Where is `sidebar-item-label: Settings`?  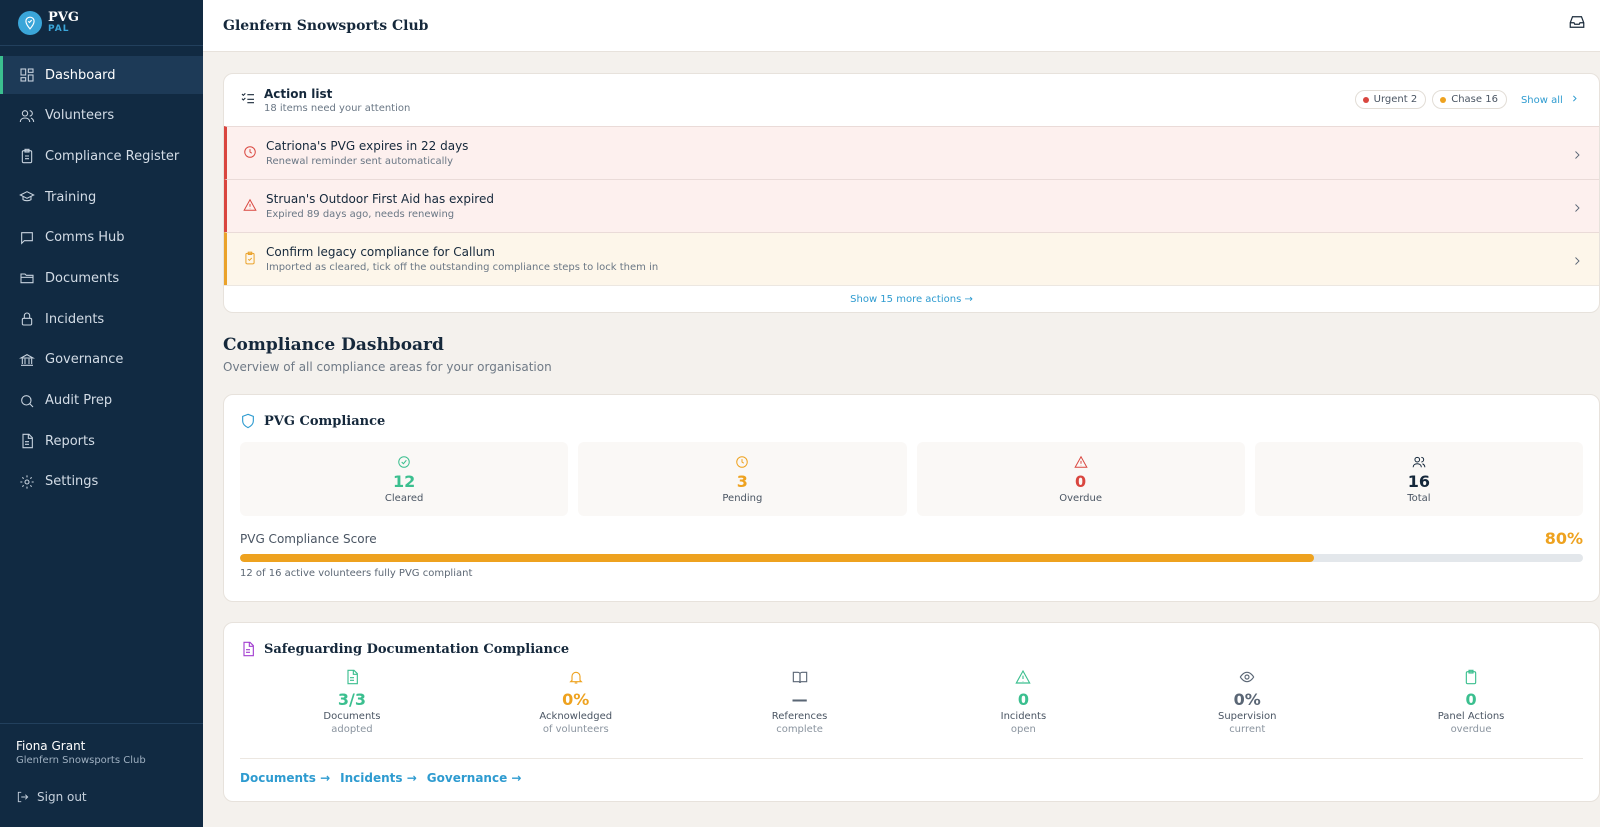 sidebar-item-label: Settings is located at coordinates (72, 482).